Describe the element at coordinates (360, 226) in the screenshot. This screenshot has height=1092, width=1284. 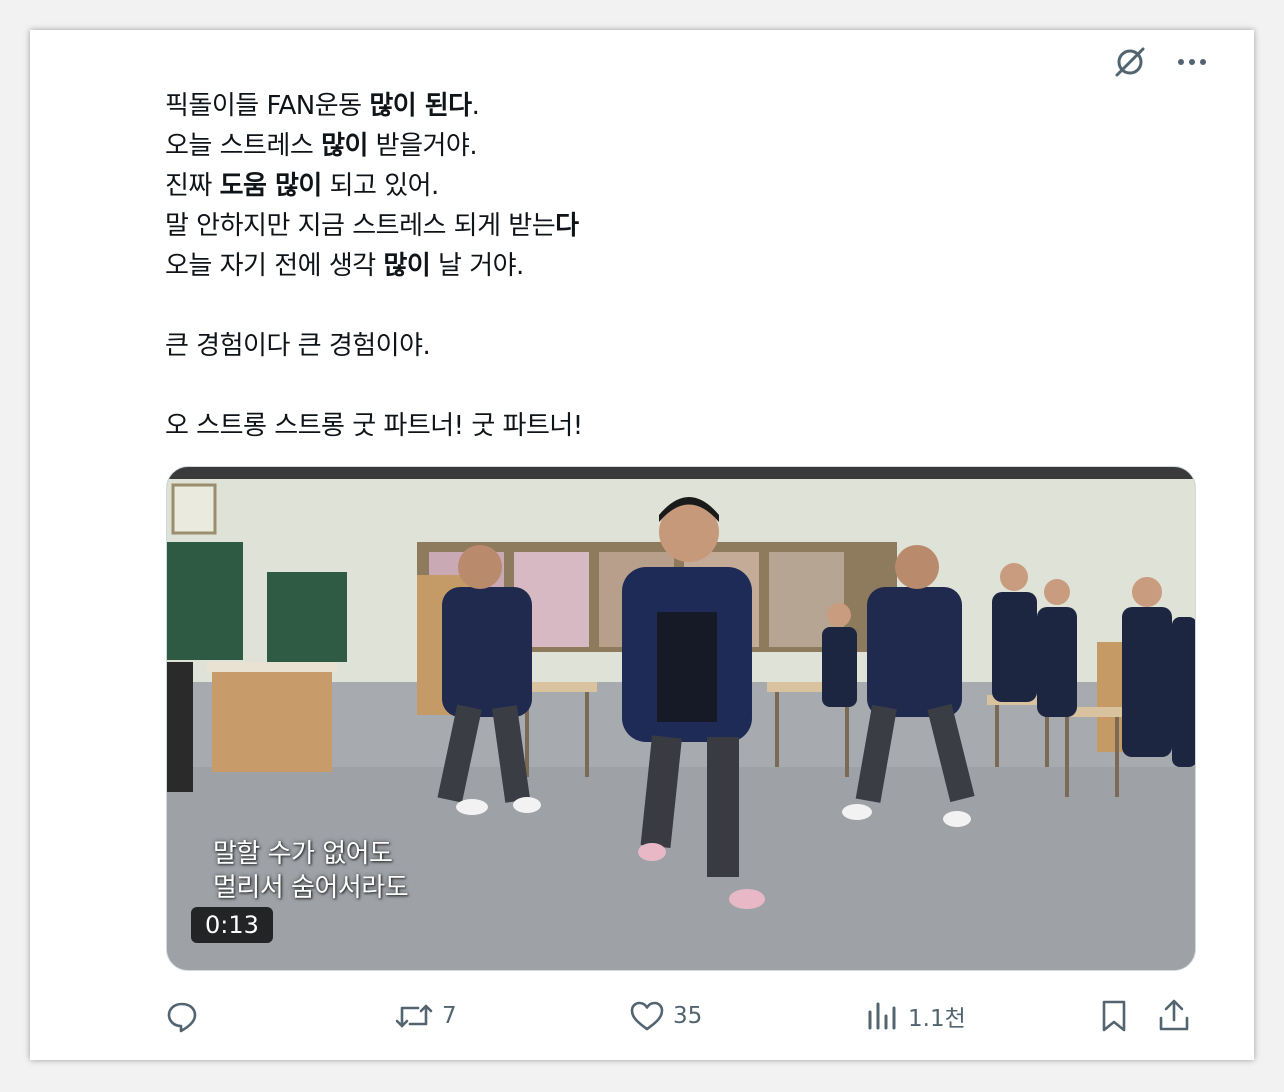
I see `tweet-text-segment: 말 안하지만 지금 스트레스 되게 받는` at that location.